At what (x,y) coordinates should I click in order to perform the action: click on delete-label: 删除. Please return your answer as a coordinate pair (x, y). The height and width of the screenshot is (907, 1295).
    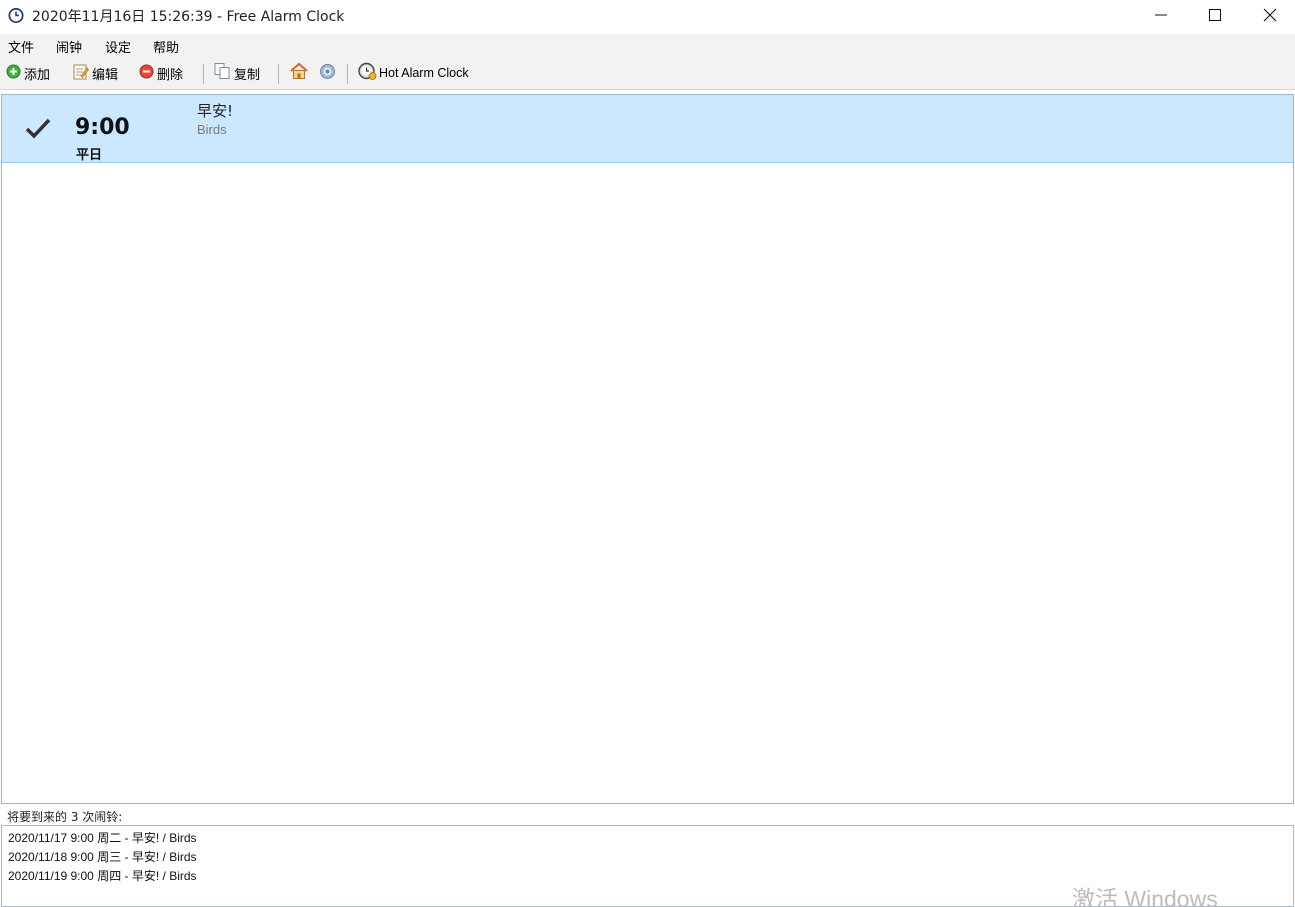
    Looking at the image, I should click on (170, 75).